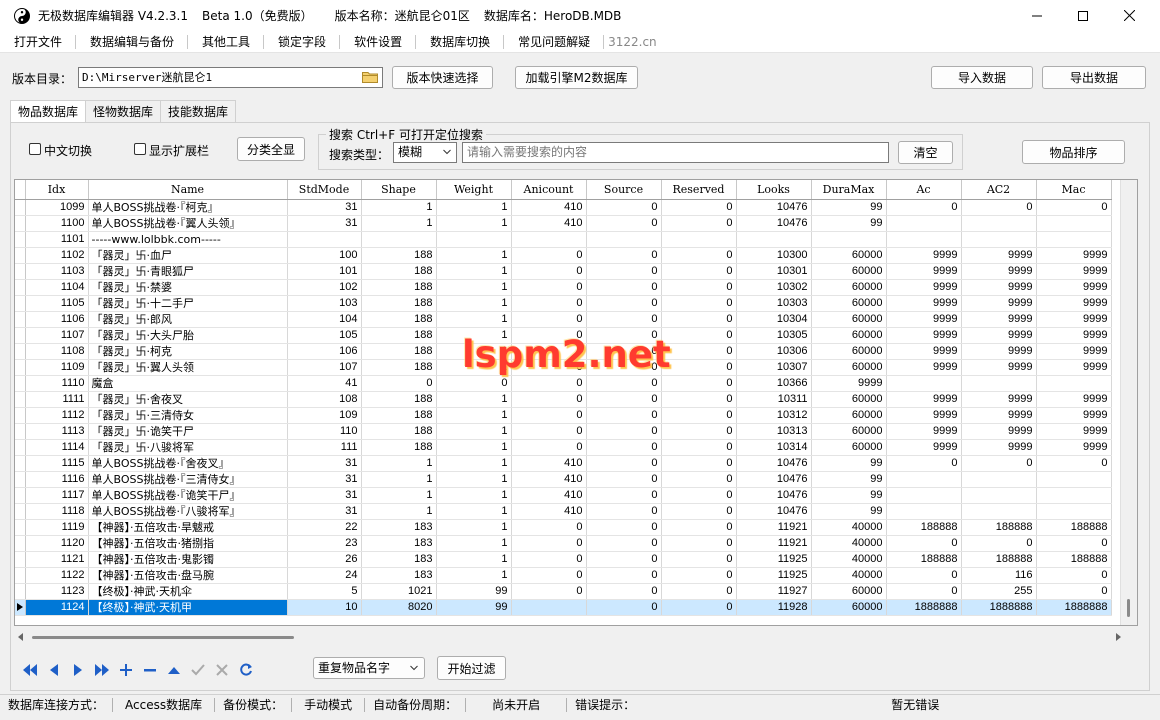  What do you see at coordinates (576, 636) in the screenshot?
I see `grid-horizontal-scrollbar` at bounding box center [576, 636].